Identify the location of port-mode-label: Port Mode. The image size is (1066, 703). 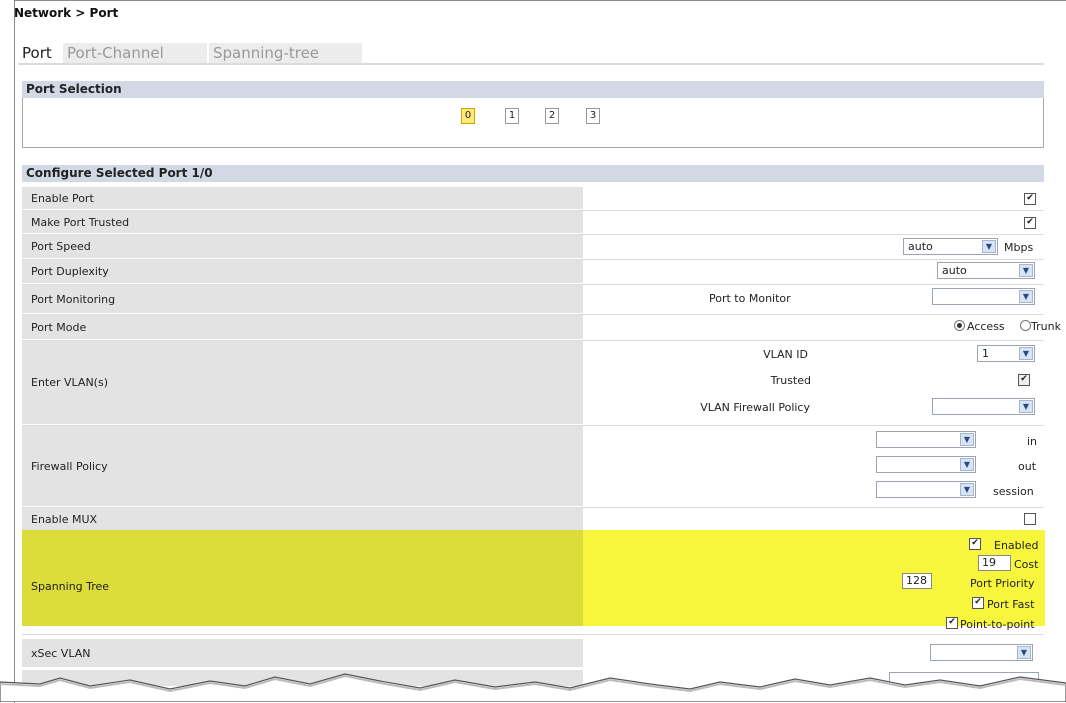
(302, 327).